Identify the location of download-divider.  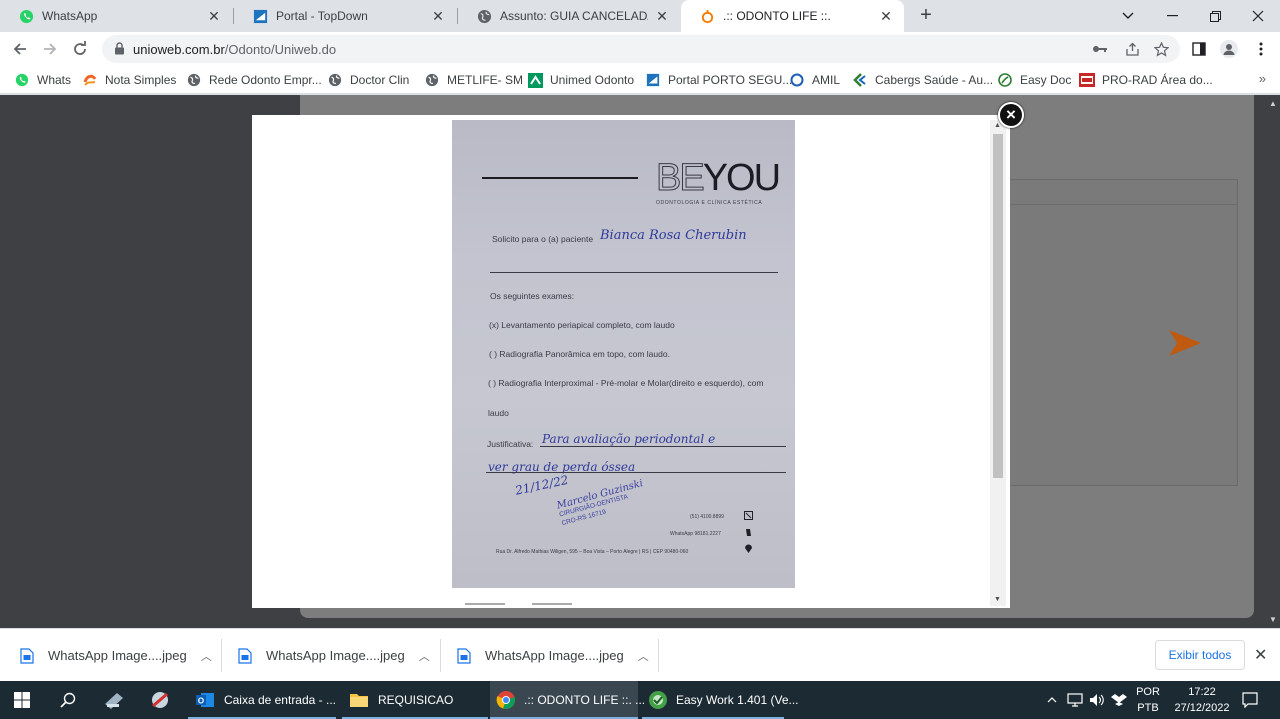
(221, 655).